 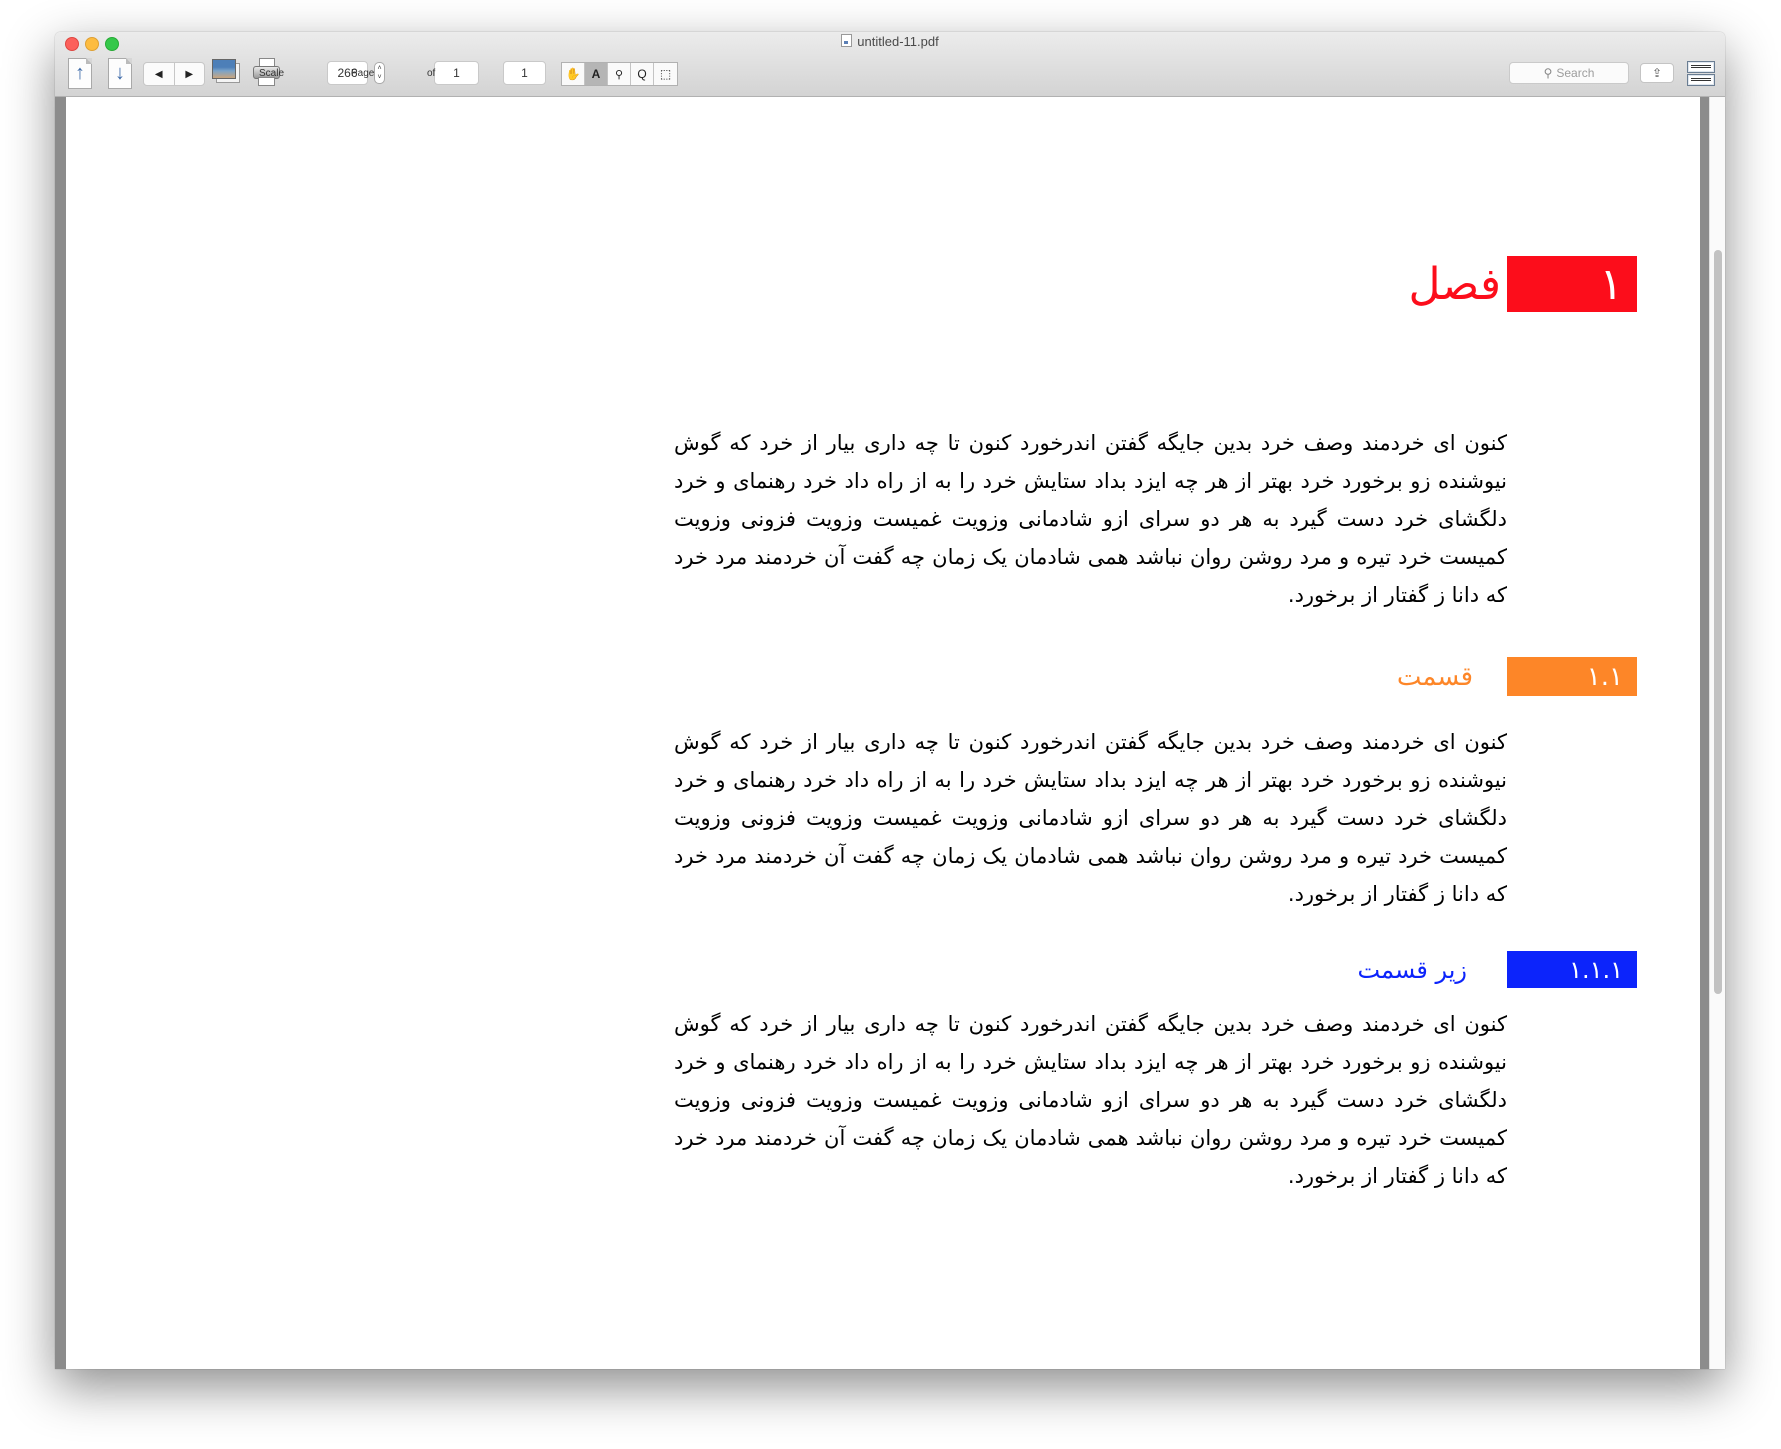 What do you see at coordinates (573, 74) in the screenshot?
I see `hand-tool-icon: ✋` at bounding box center [573, 74].